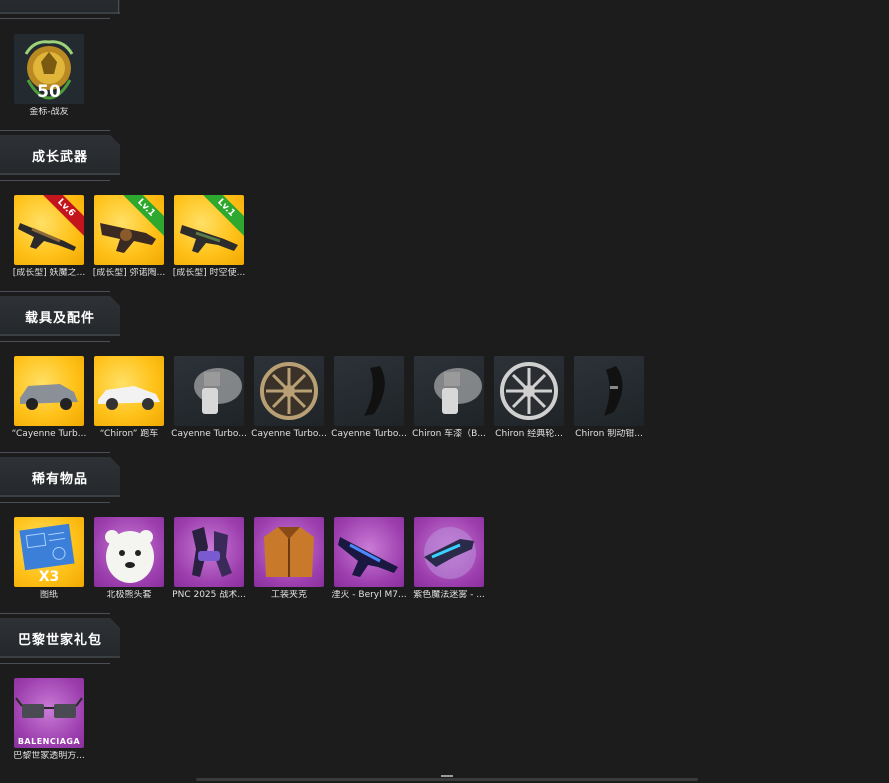 This screenshot has width=889, height=783. I want to click on section-tab-paris-gift: 巴黎世家礼包, so click(60, 638).